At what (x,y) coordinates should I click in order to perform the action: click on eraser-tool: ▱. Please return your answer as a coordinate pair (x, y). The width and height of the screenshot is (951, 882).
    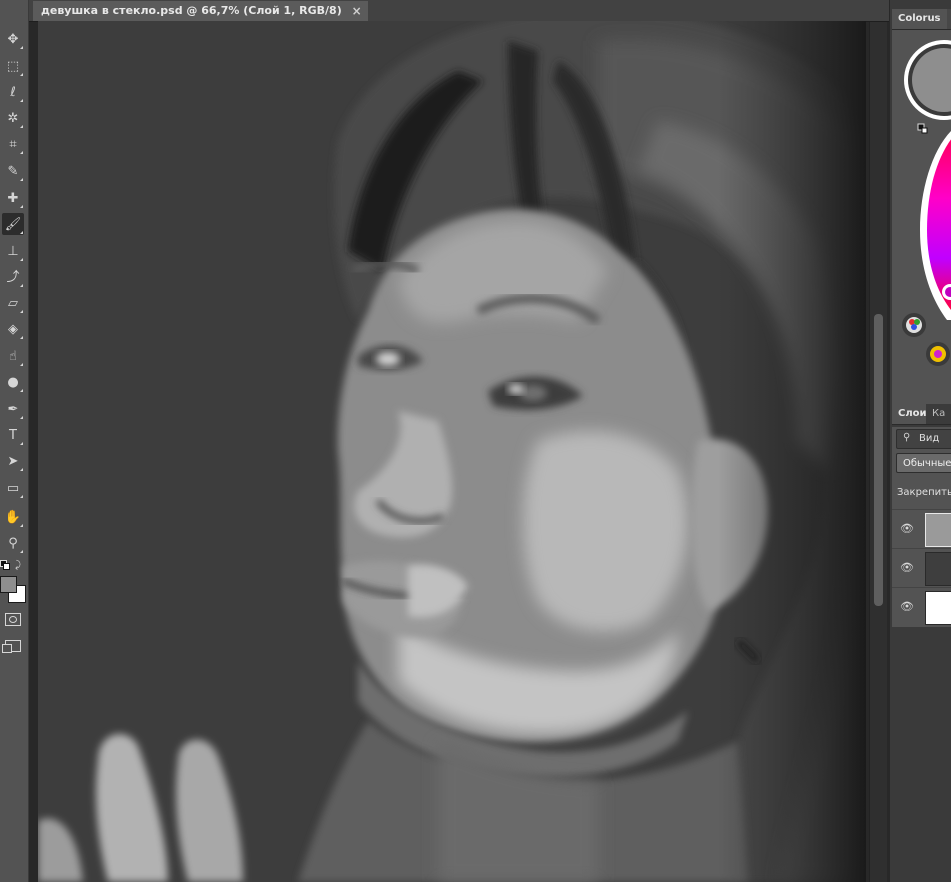
    Looking at the image, I should click on (13, 303).